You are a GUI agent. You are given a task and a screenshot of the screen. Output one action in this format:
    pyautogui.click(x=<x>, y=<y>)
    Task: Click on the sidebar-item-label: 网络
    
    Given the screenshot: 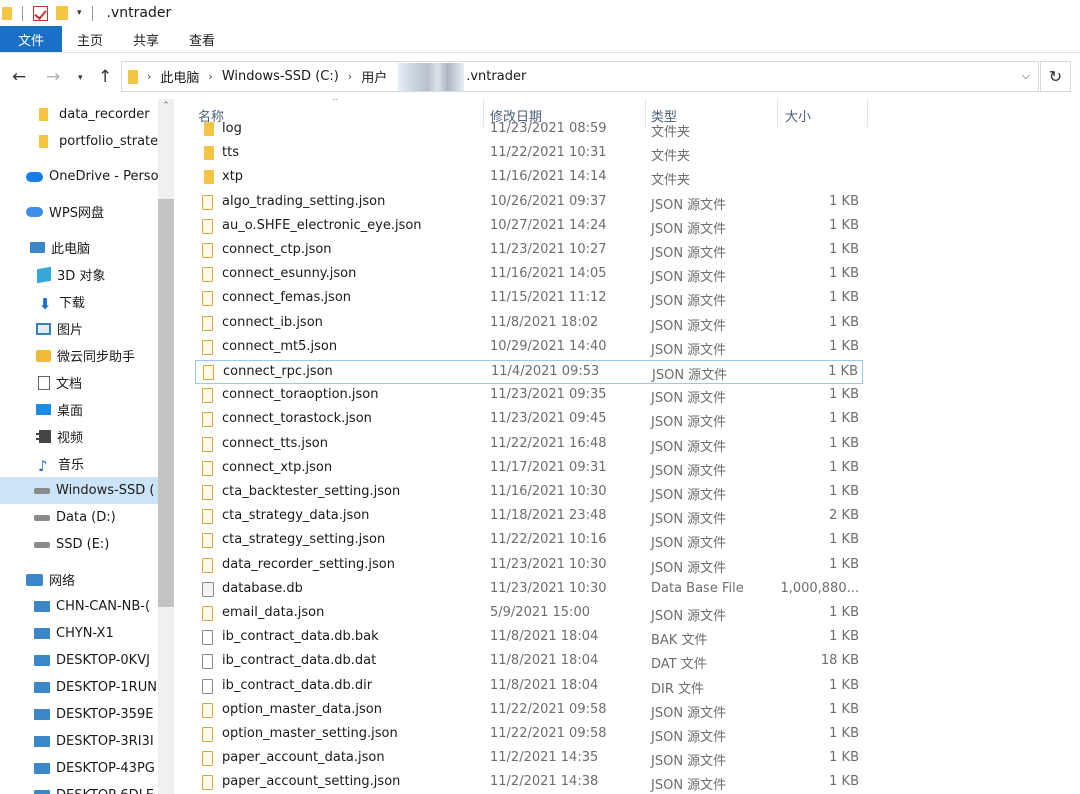 What is the action you would take?
    pyautogui.click(x=62, y=581)
    